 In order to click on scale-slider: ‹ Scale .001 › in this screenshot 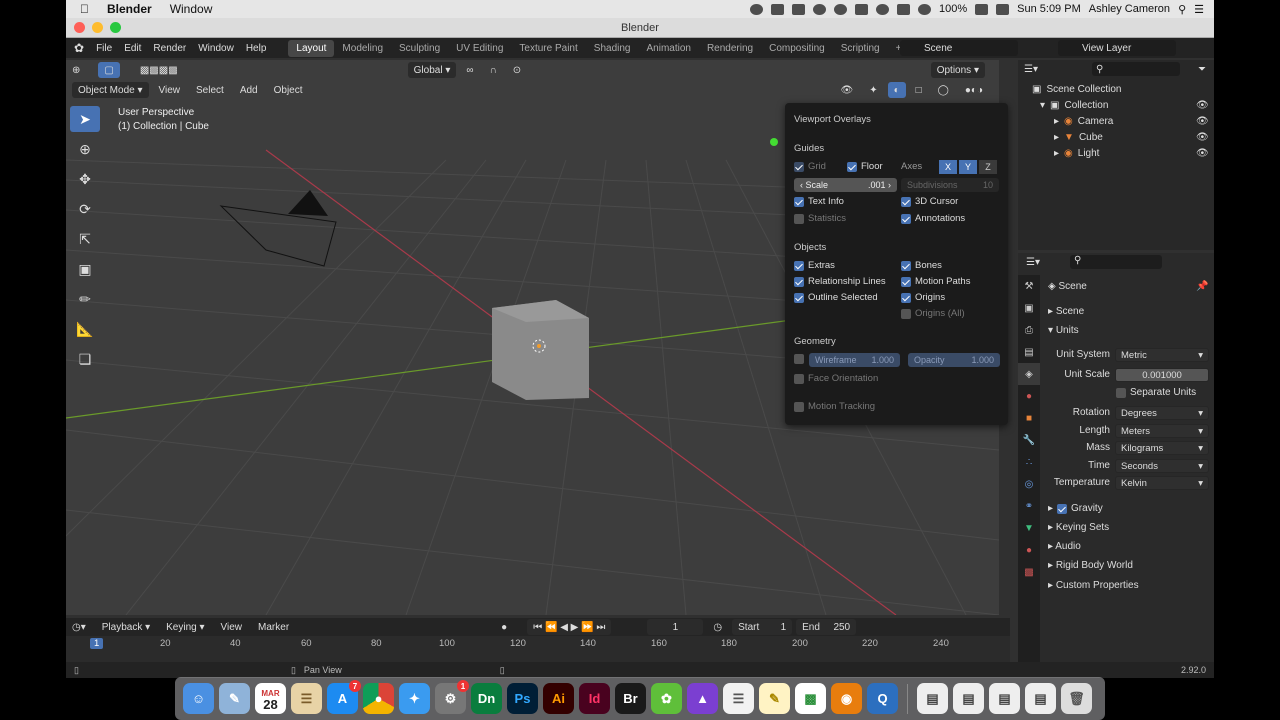, I will do `click(845, 185)`.